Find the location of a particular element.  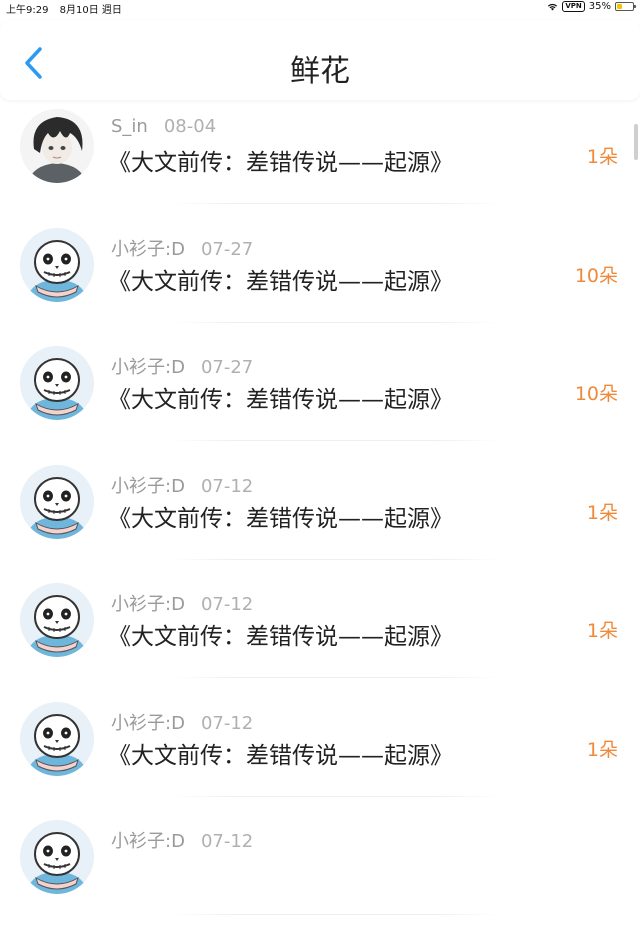

page-title: 鲜花 is located at coordinates (320, 71).